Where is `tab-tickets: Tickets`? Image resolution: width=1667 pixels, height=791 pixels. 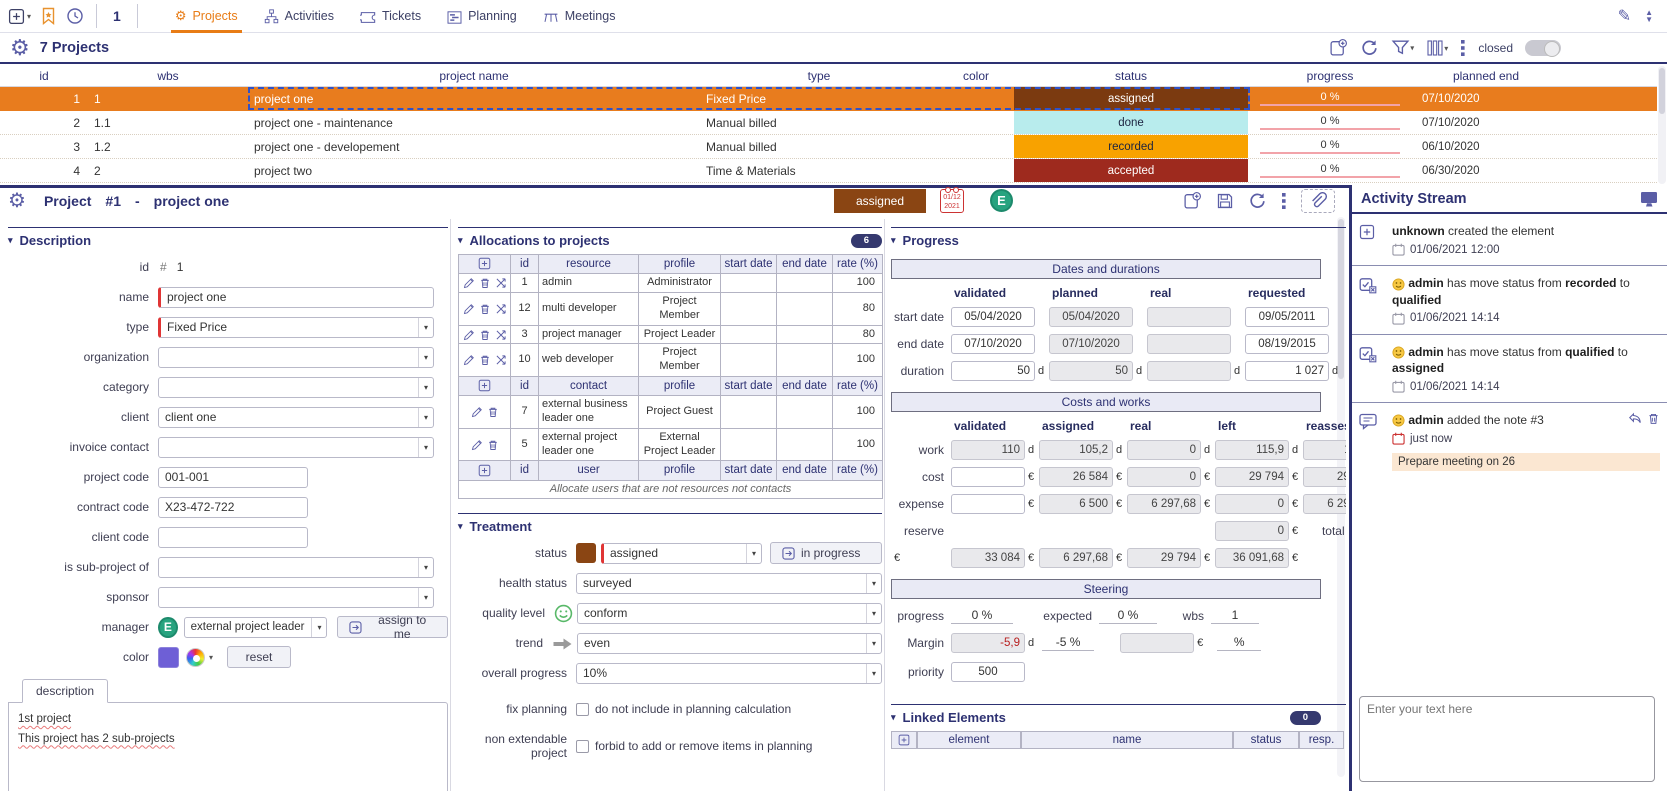 tab-tickets: Tickets is located at coordinates (390, 16).